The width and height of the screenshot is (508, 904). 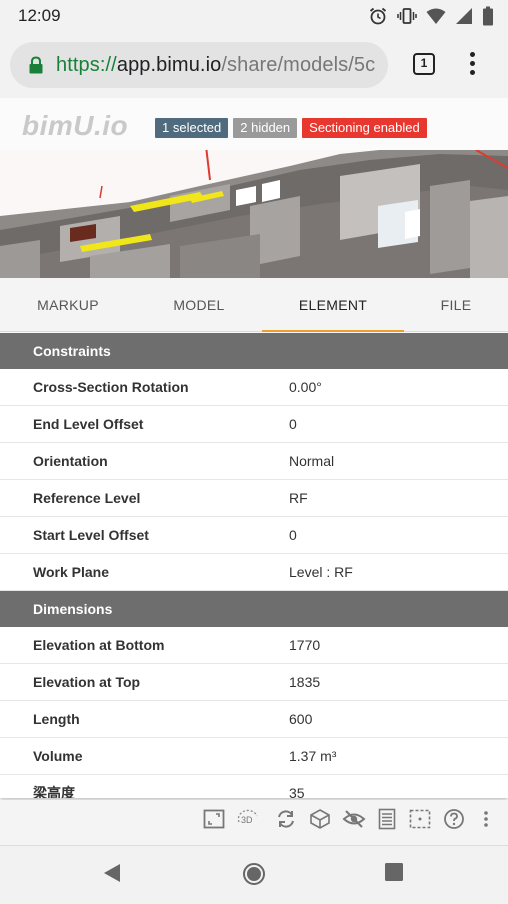 I want to click on tab-switcher-button: 1, so click(x=424, y=64).